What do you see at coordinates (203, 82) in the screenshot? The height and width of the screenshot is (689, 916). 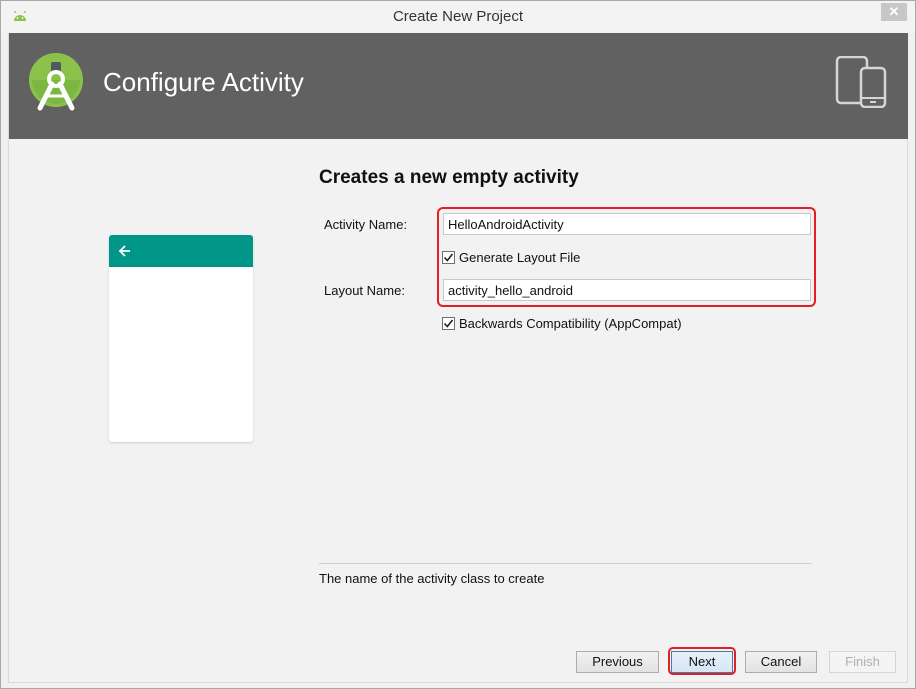 I see `page-title: Configure Activity` at bounding box center [203, 82].